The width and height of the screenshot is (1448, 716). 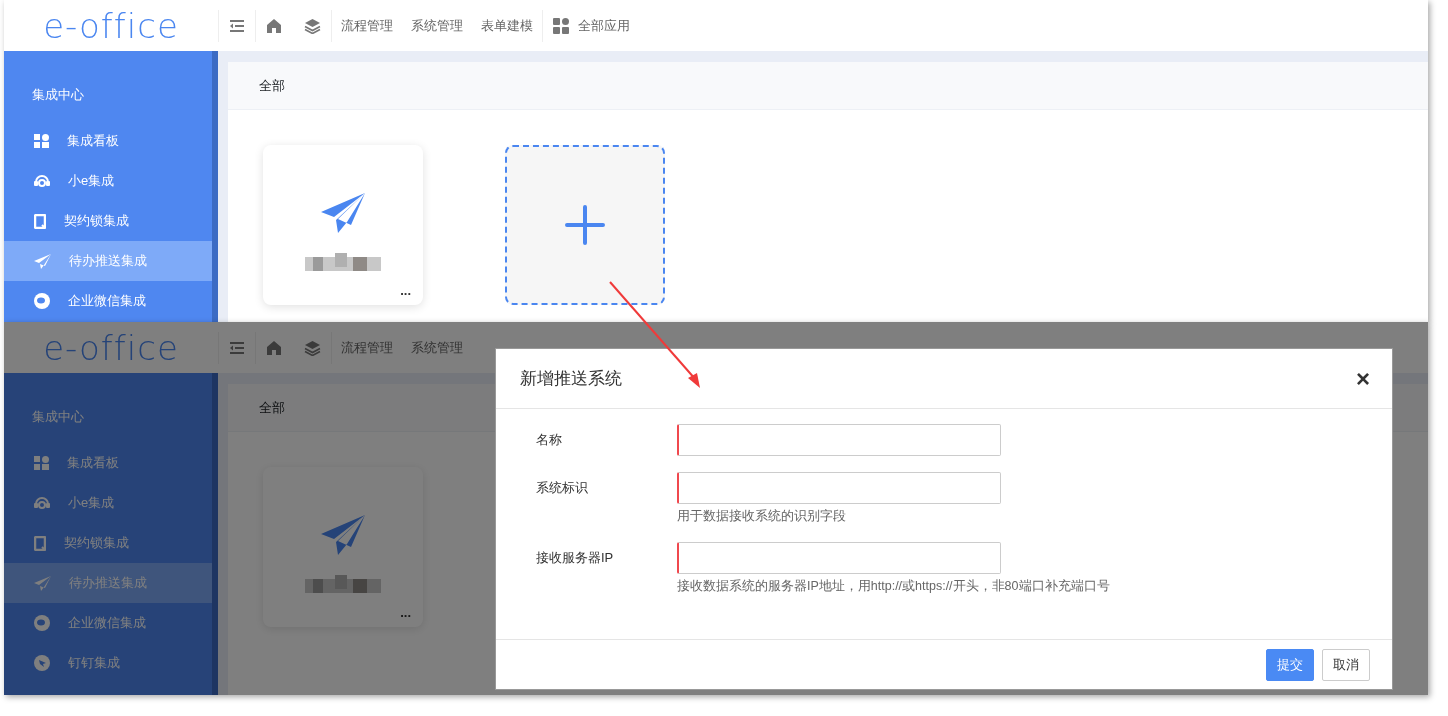 What do you see at coordinates (561, 25) in the screenshot?
I see `apps-grid-icon` at bounding box center [561, 25].